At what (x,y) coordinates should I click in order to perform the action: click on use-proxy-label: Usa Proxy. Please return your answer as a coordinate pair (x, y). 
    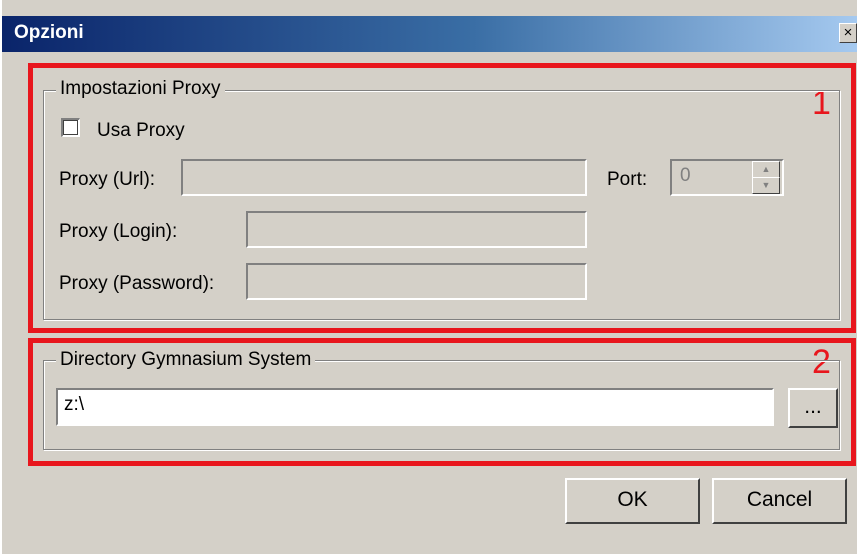
    Looking at the image, I should click on (141, 131).